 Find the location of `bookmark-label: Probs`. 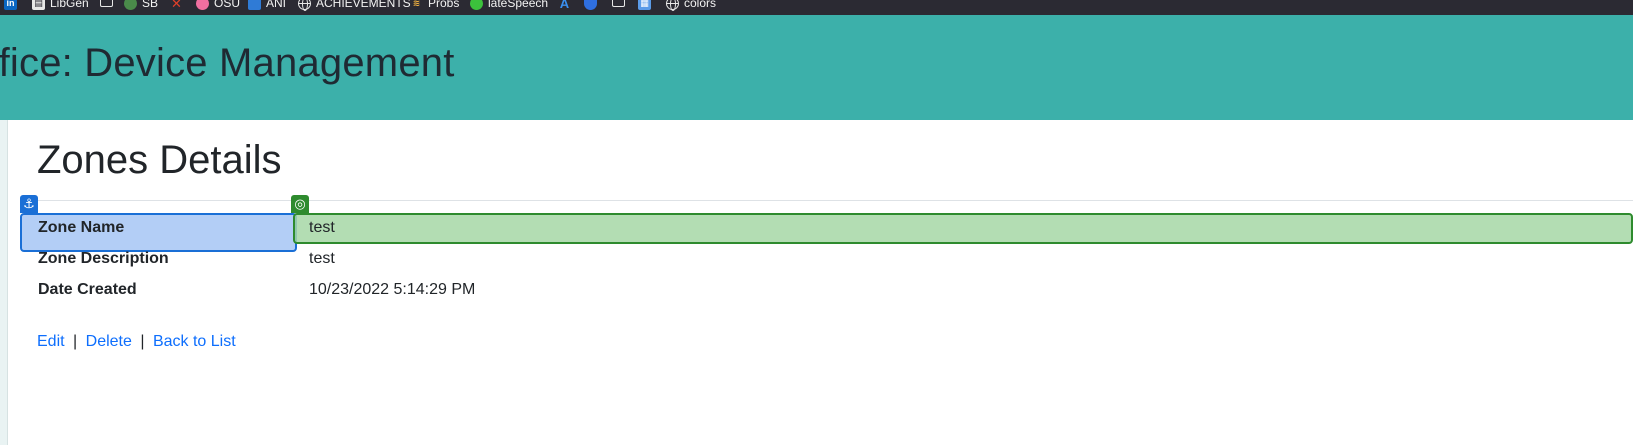

bookmark-label: Probs is located at coordinates (444, 5).